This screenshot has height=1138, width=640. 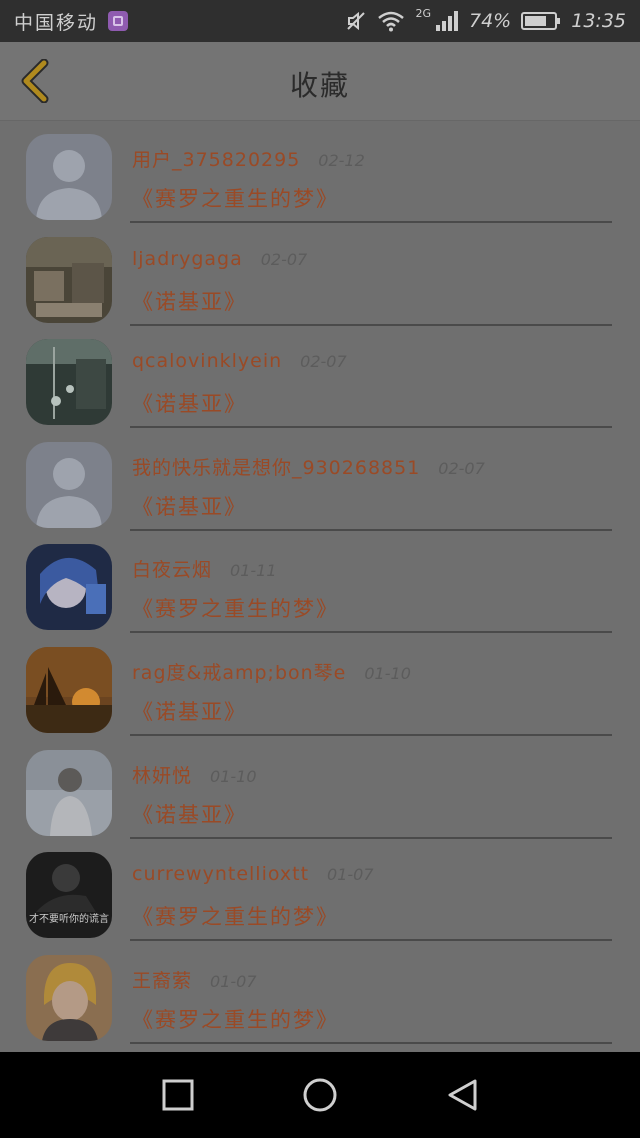 What do you see at coordinates (239, 673) in the screenshot?
I see `username: rag度&戒amp;bon琴e` at bounding box center [239, 673].